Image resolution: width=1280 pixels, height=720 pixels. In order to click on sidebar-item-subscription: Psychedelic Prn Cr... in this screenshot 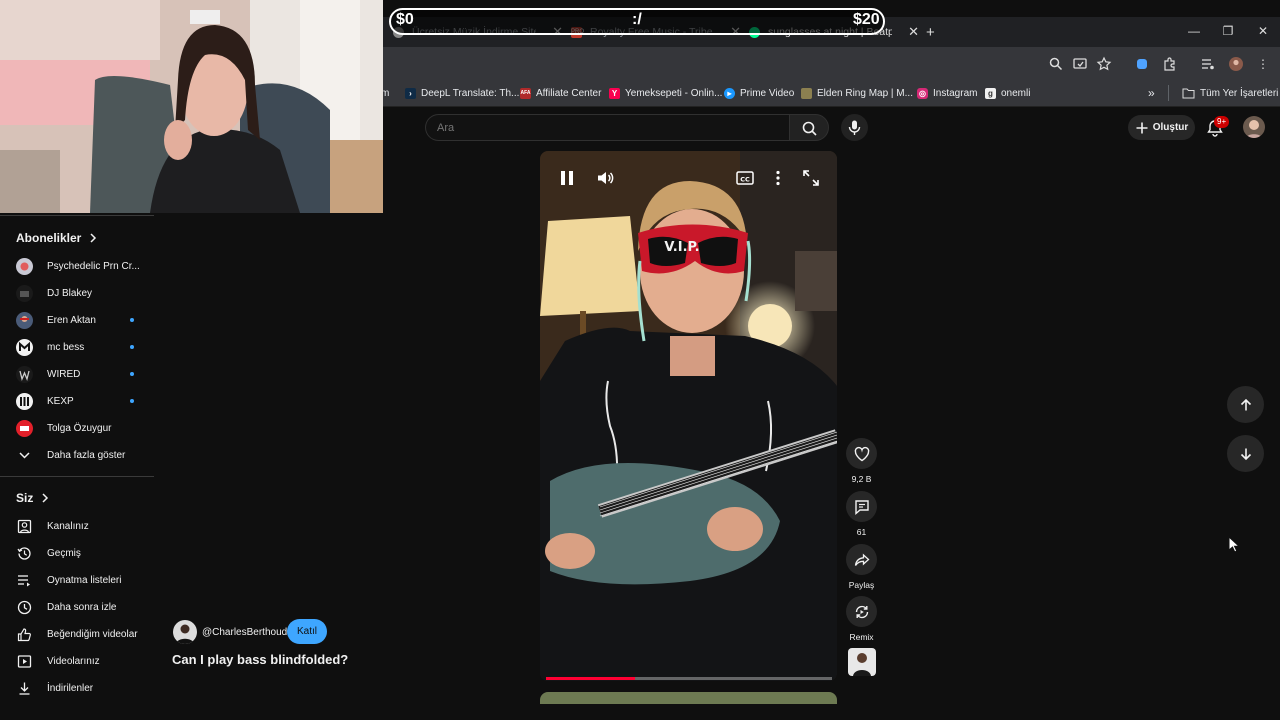, I will do `click(81, 266)`.